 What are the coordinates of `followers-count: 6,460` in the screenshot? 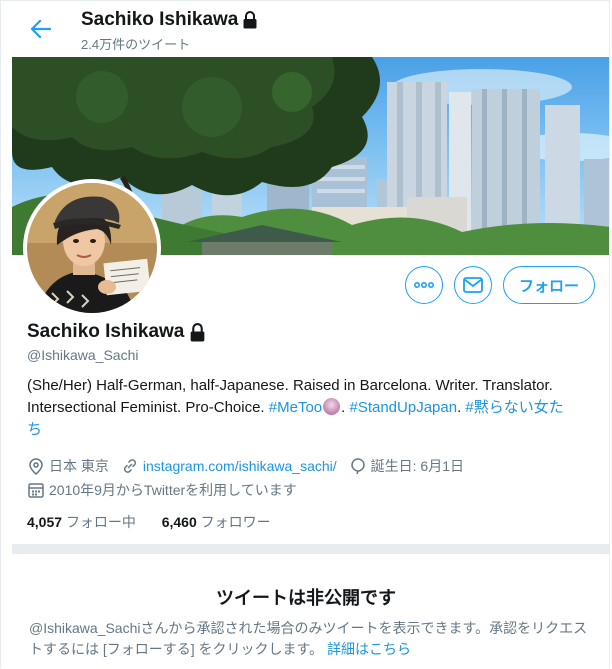 It's located at (179, 522).